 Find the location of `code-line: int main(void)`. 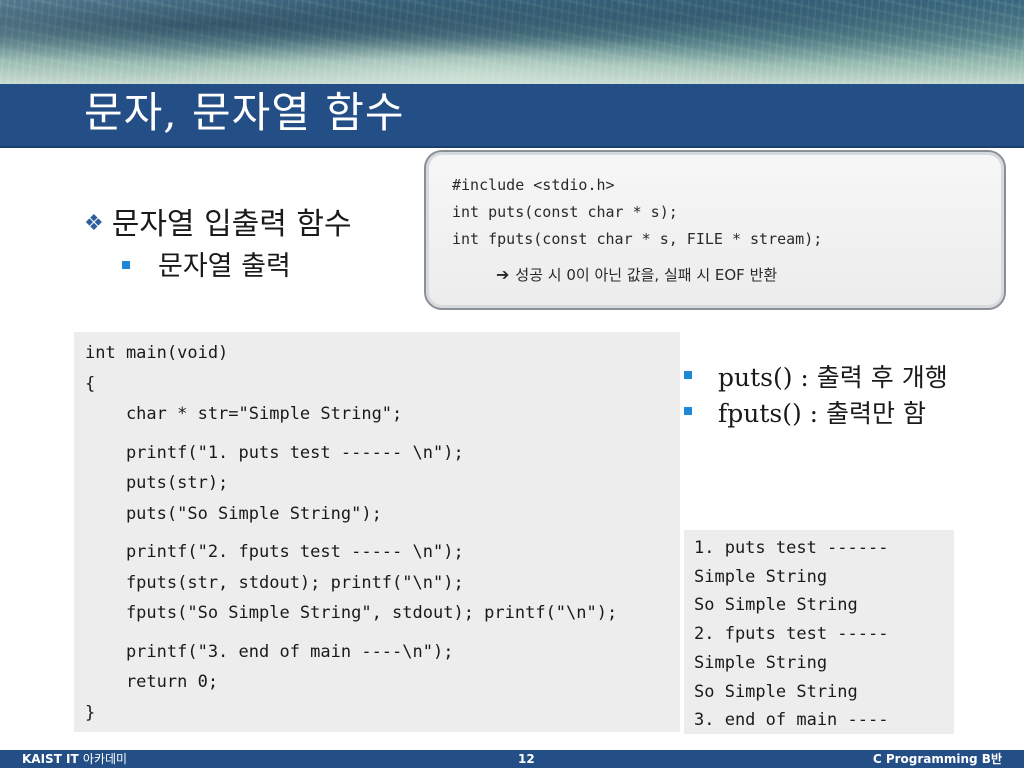

code-line: int main(void) is located at coordinates (157, 353).